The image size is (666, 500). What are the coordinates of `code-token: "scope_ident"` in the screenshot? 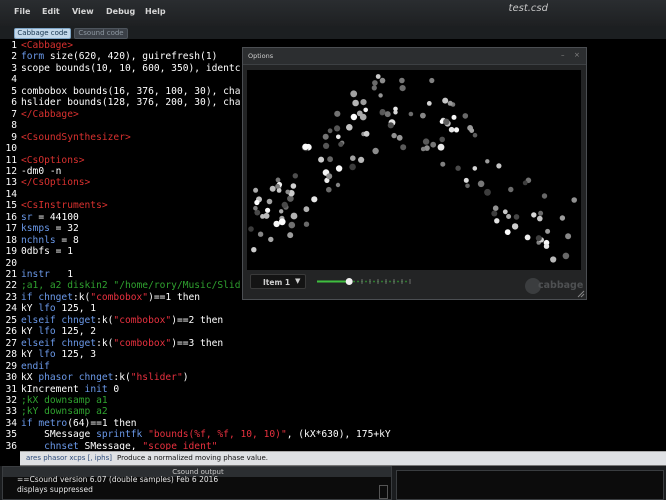 It's located at (180, 445).